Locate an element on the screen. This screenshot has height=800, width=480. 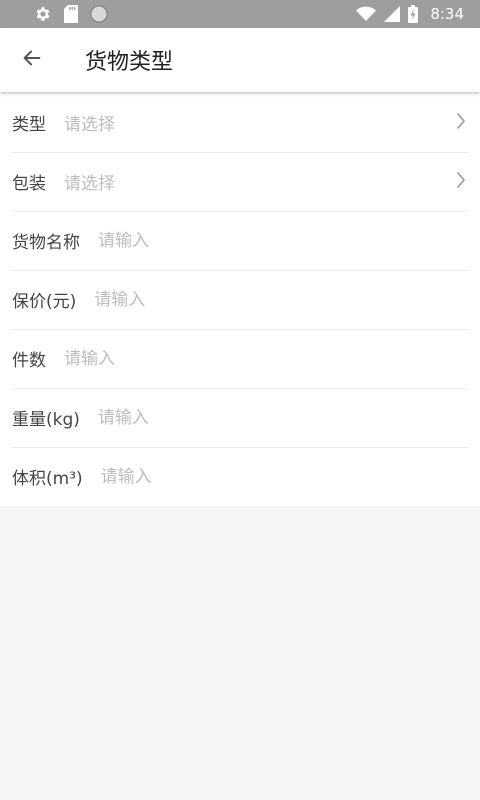
packaging-select: 请选择 is located at coordinates (89, 181).